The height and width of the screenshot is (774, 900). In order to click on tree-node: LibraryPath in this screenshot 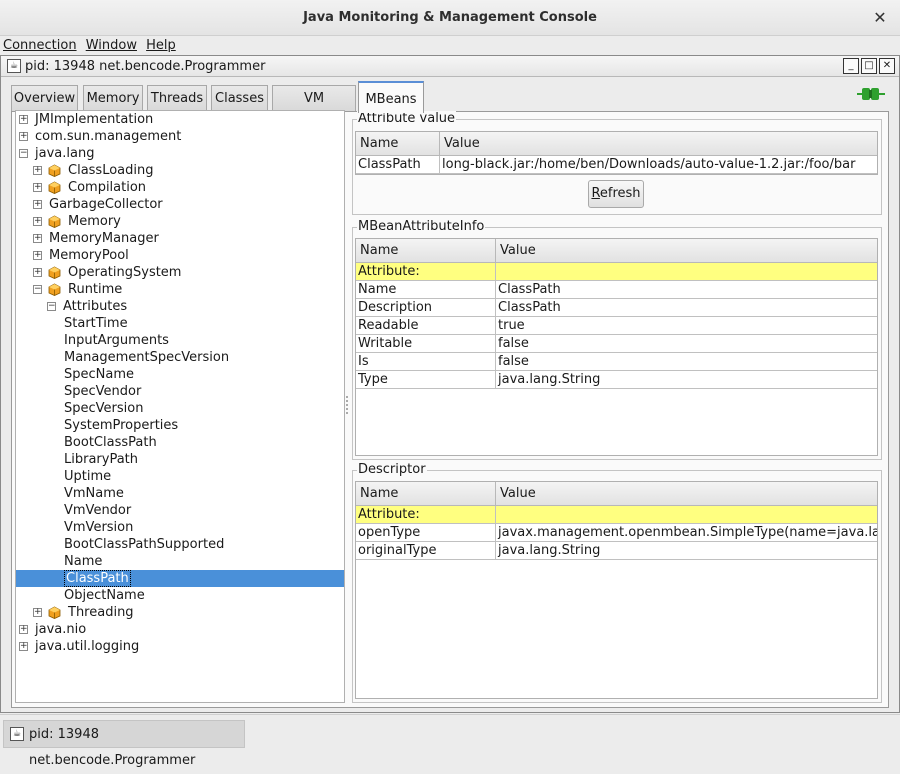, I will do `click(180, 459)`.